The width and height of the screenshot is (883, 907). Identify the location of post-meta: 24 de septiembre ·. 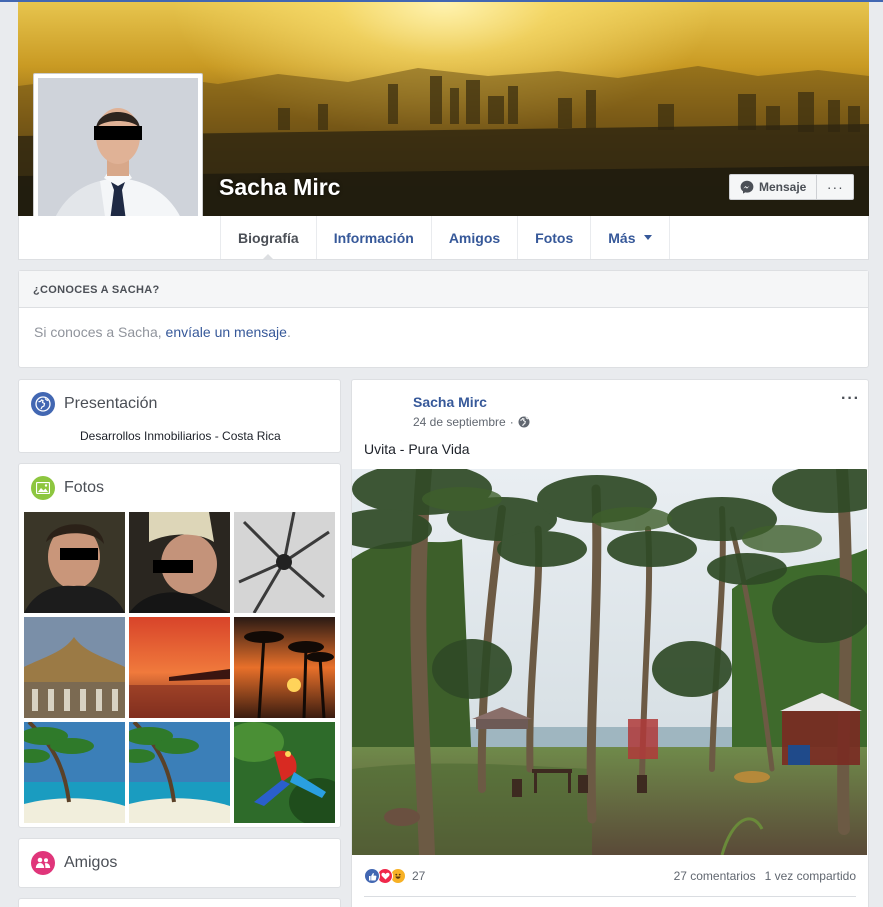
(471, 422).